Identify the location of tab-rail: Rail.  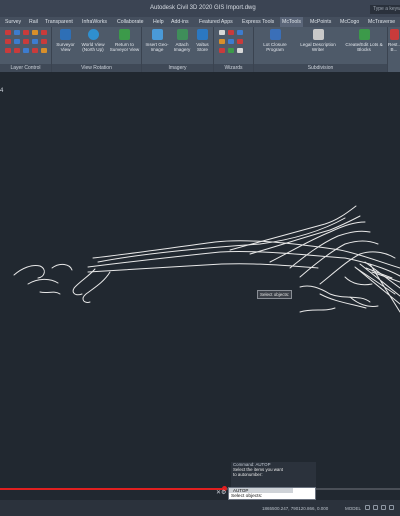
(33, 22).